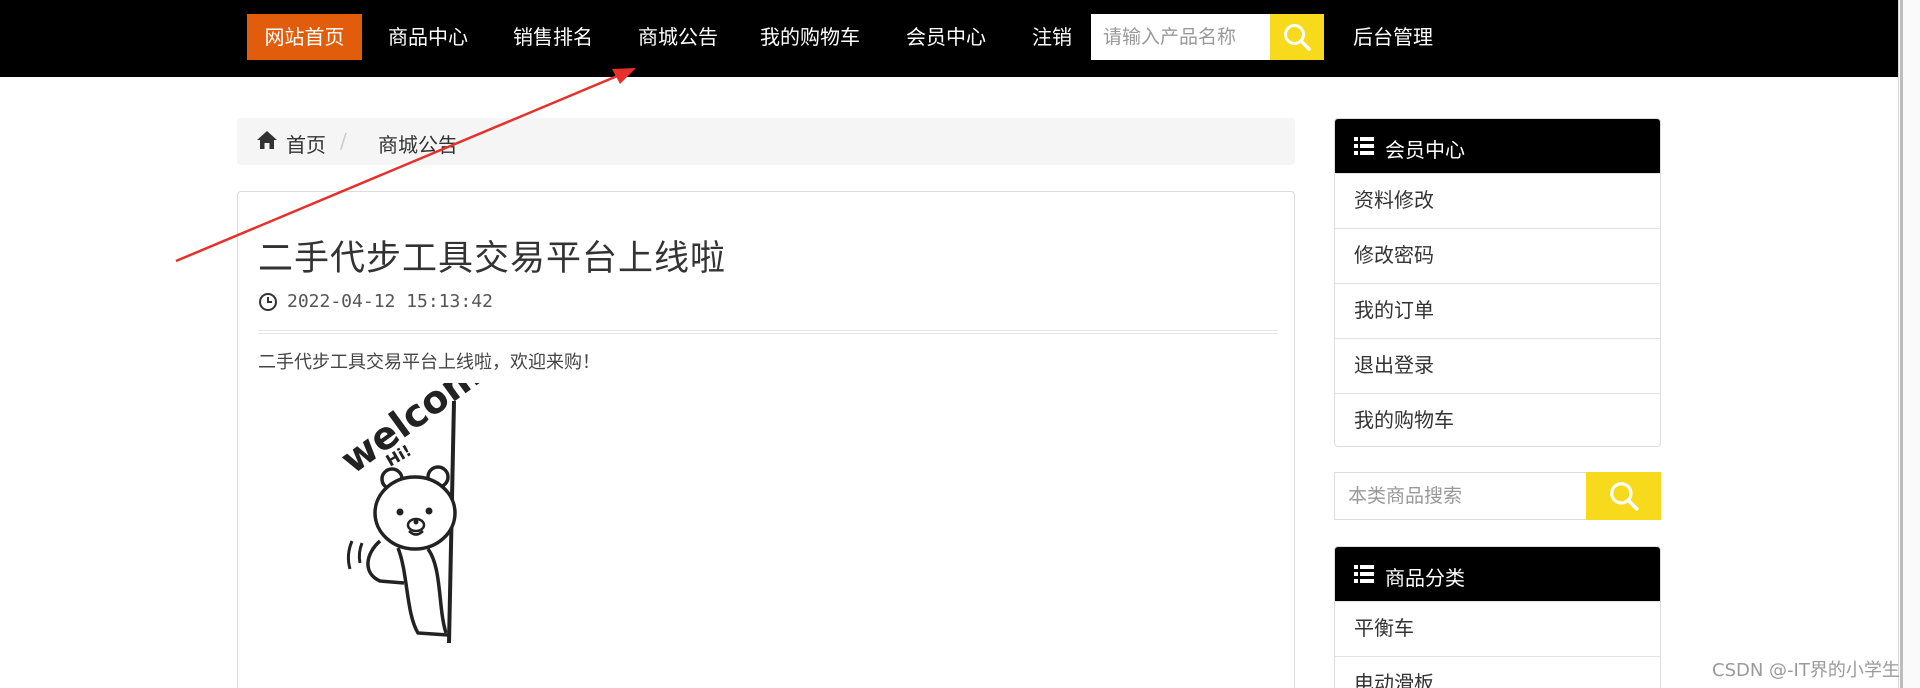 The width and height of the screenshot is (1920, 688). Describe the element at coordinates (1497, 146) in the screenshot. I see `member-center-header: 会员中心` at that location.